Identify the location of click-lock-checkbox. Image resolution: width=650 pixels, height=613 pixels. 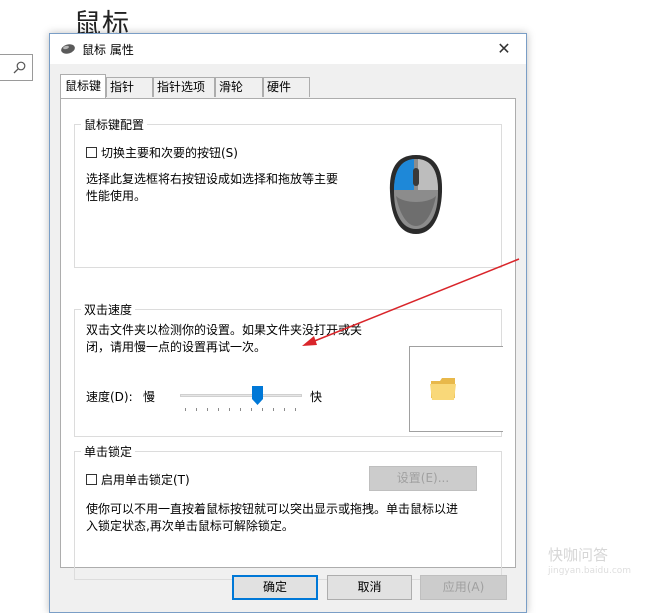
(91, 479).